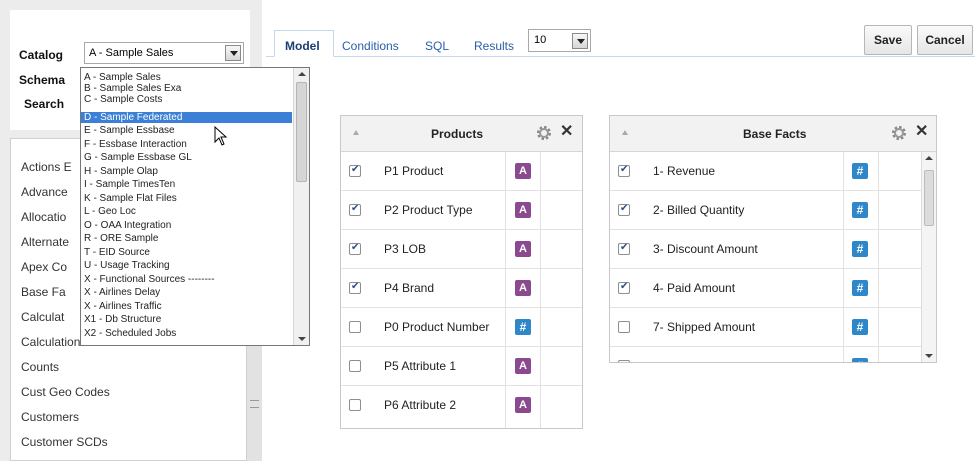 The height and width of the screenshot is (461, 975). I want to click on catalog-option: O - OAA Integration, so click(186, 225).